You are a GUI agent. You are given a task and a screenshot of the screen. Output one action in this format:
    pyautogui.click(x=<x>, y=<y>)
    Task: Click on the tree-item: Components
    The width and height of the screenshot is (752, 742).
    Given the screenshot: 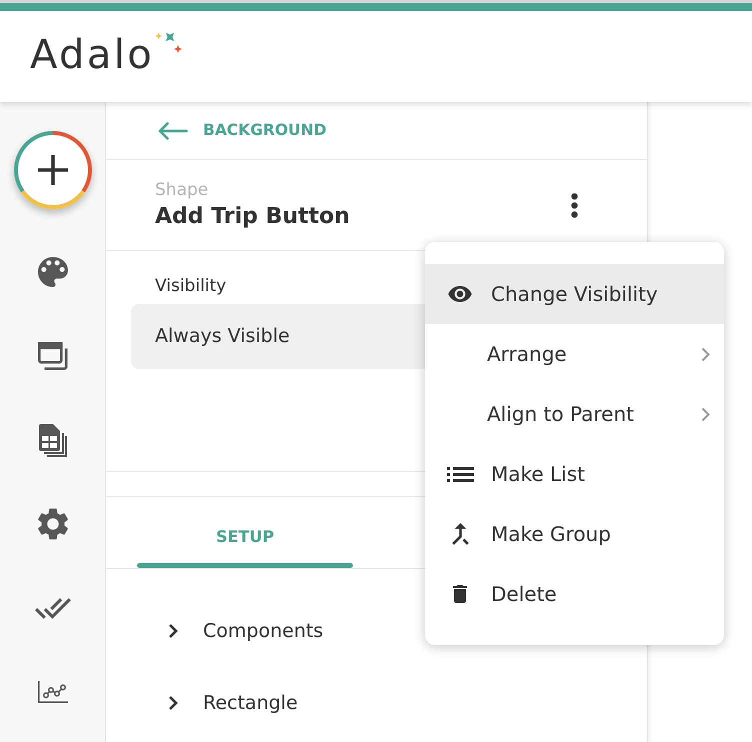 What is the action you would take?
    pyautogui.click(x=223, y=631)
    